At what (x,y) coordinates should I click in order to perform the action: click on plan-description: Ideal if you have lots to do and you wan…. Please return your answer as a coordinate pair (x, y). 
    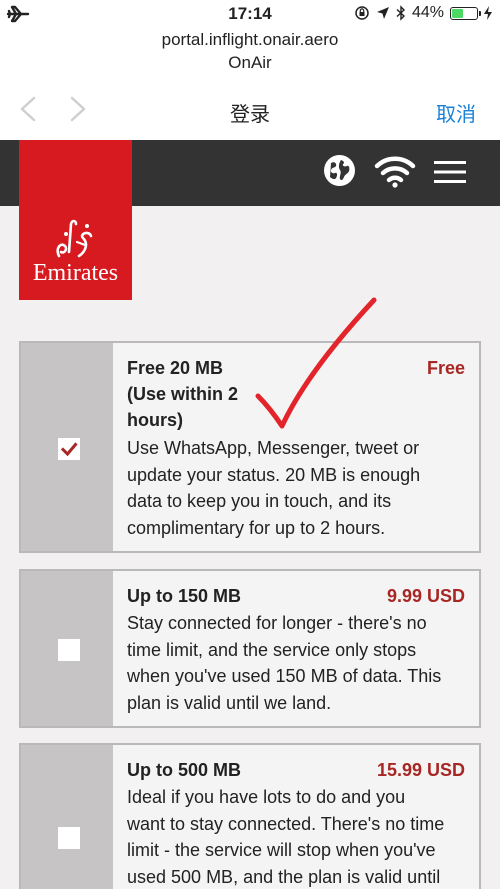
    Looking at the image, I should click on (286, 837).